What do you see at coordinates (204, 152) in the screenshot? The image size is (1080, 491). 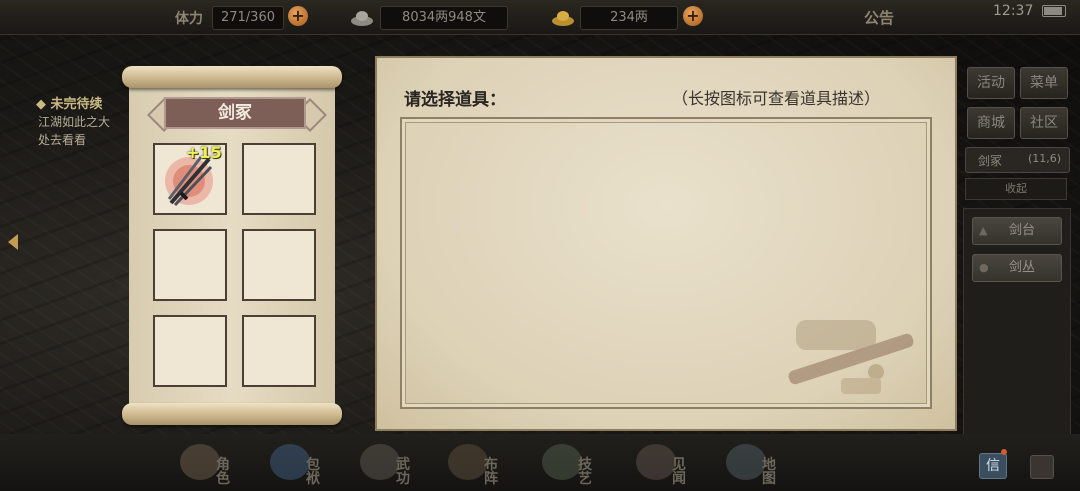 I see `item-level-badge: +15` at bounding box center [204, 152].